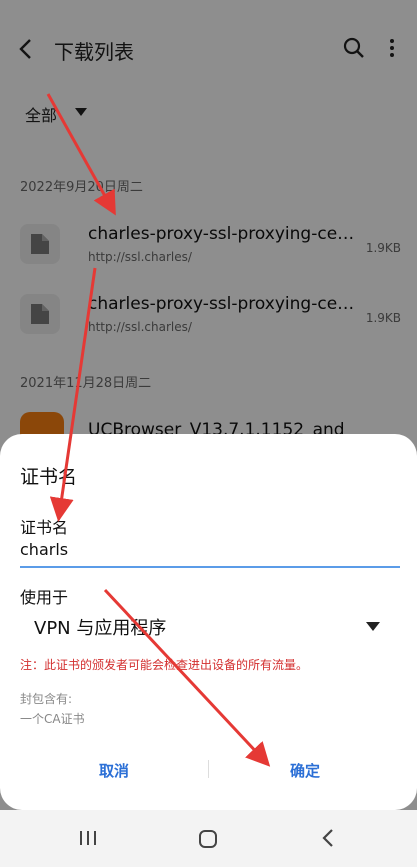 Image resolution: width=417 pixels, height=867 pixels. What do you see at coordinates (164, 665) in the screenshot?
I see `warning-text: 注：此证书的颁发者可能会检查进出设备的所有流量。` at bounding box center [164, 665].